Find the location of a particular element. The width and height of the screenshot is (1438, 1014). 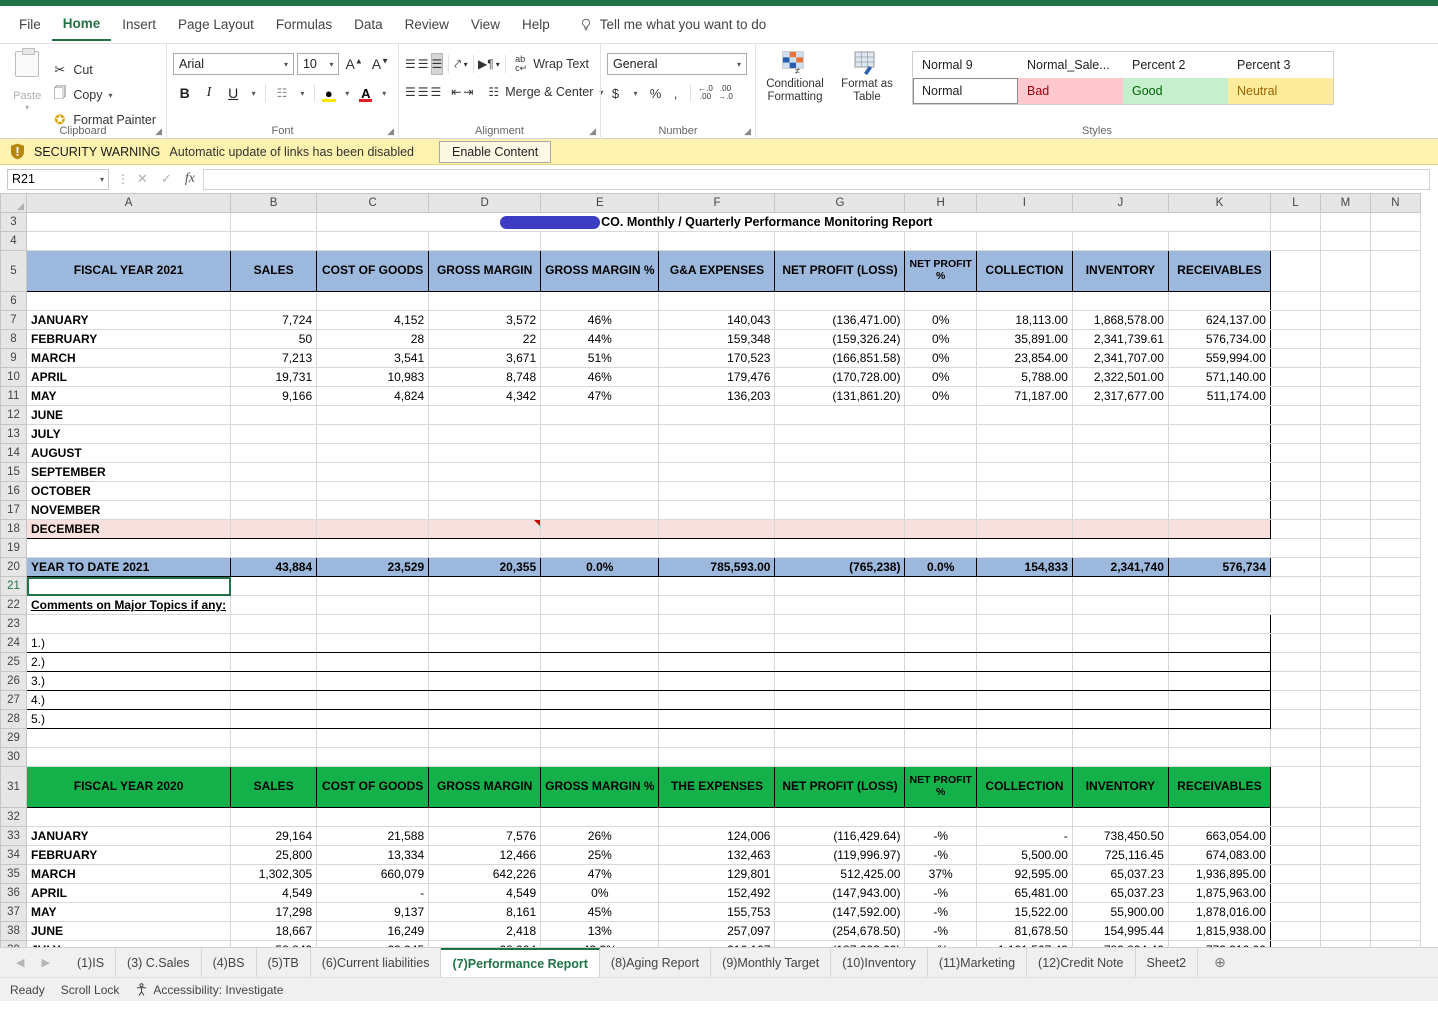

data-cell-inventory: 738,450.50 is located at coordinates (1120, 836).